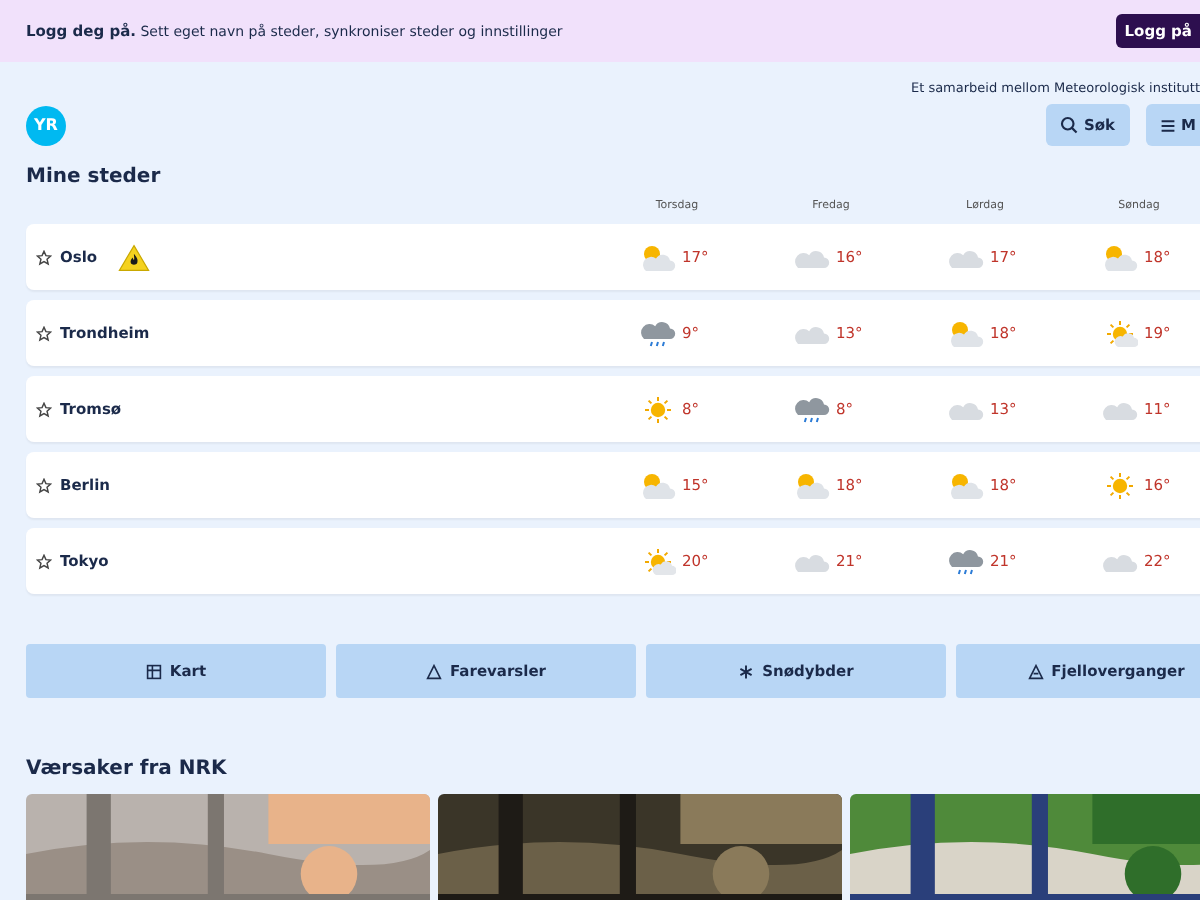  What do you see at coordinates (746, 671) in the screenshot?
I see `snowflake-icon` at bounding box center [746, 671].